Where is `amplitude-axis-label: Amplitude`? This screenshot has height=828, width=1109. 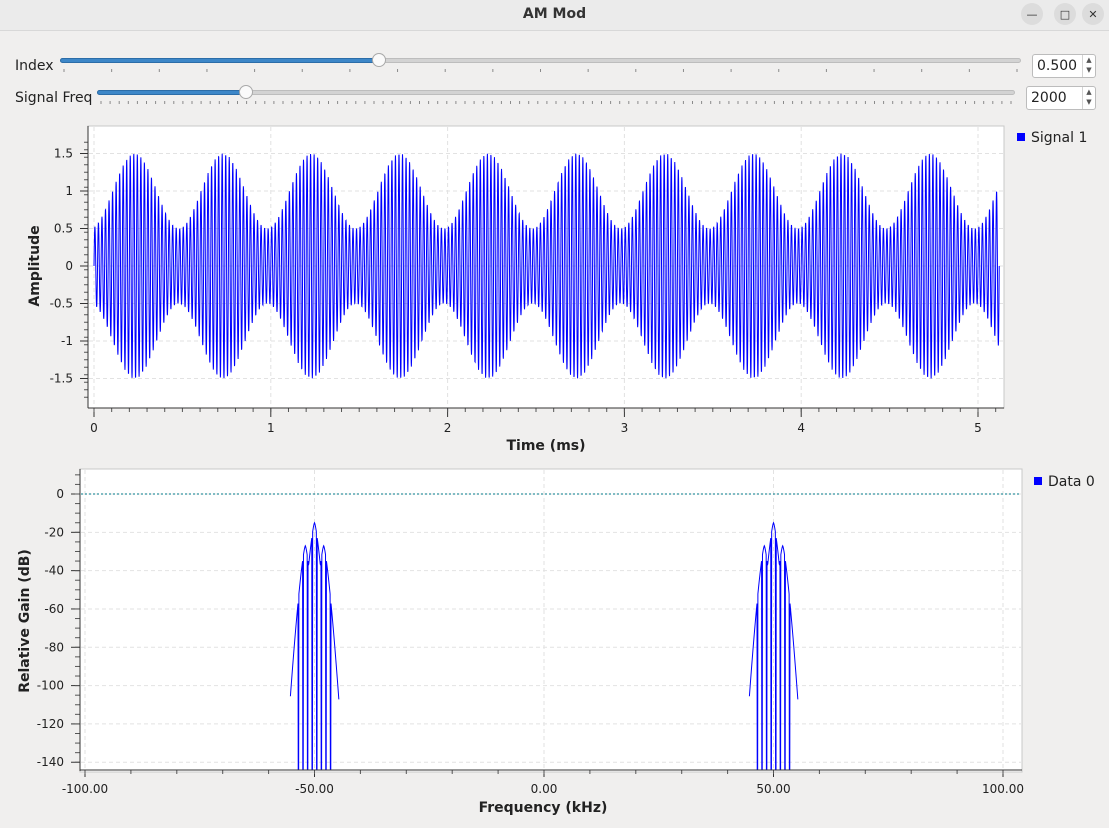 amplitude-axis-label: Amplitude is located at coordinates (35, 265).